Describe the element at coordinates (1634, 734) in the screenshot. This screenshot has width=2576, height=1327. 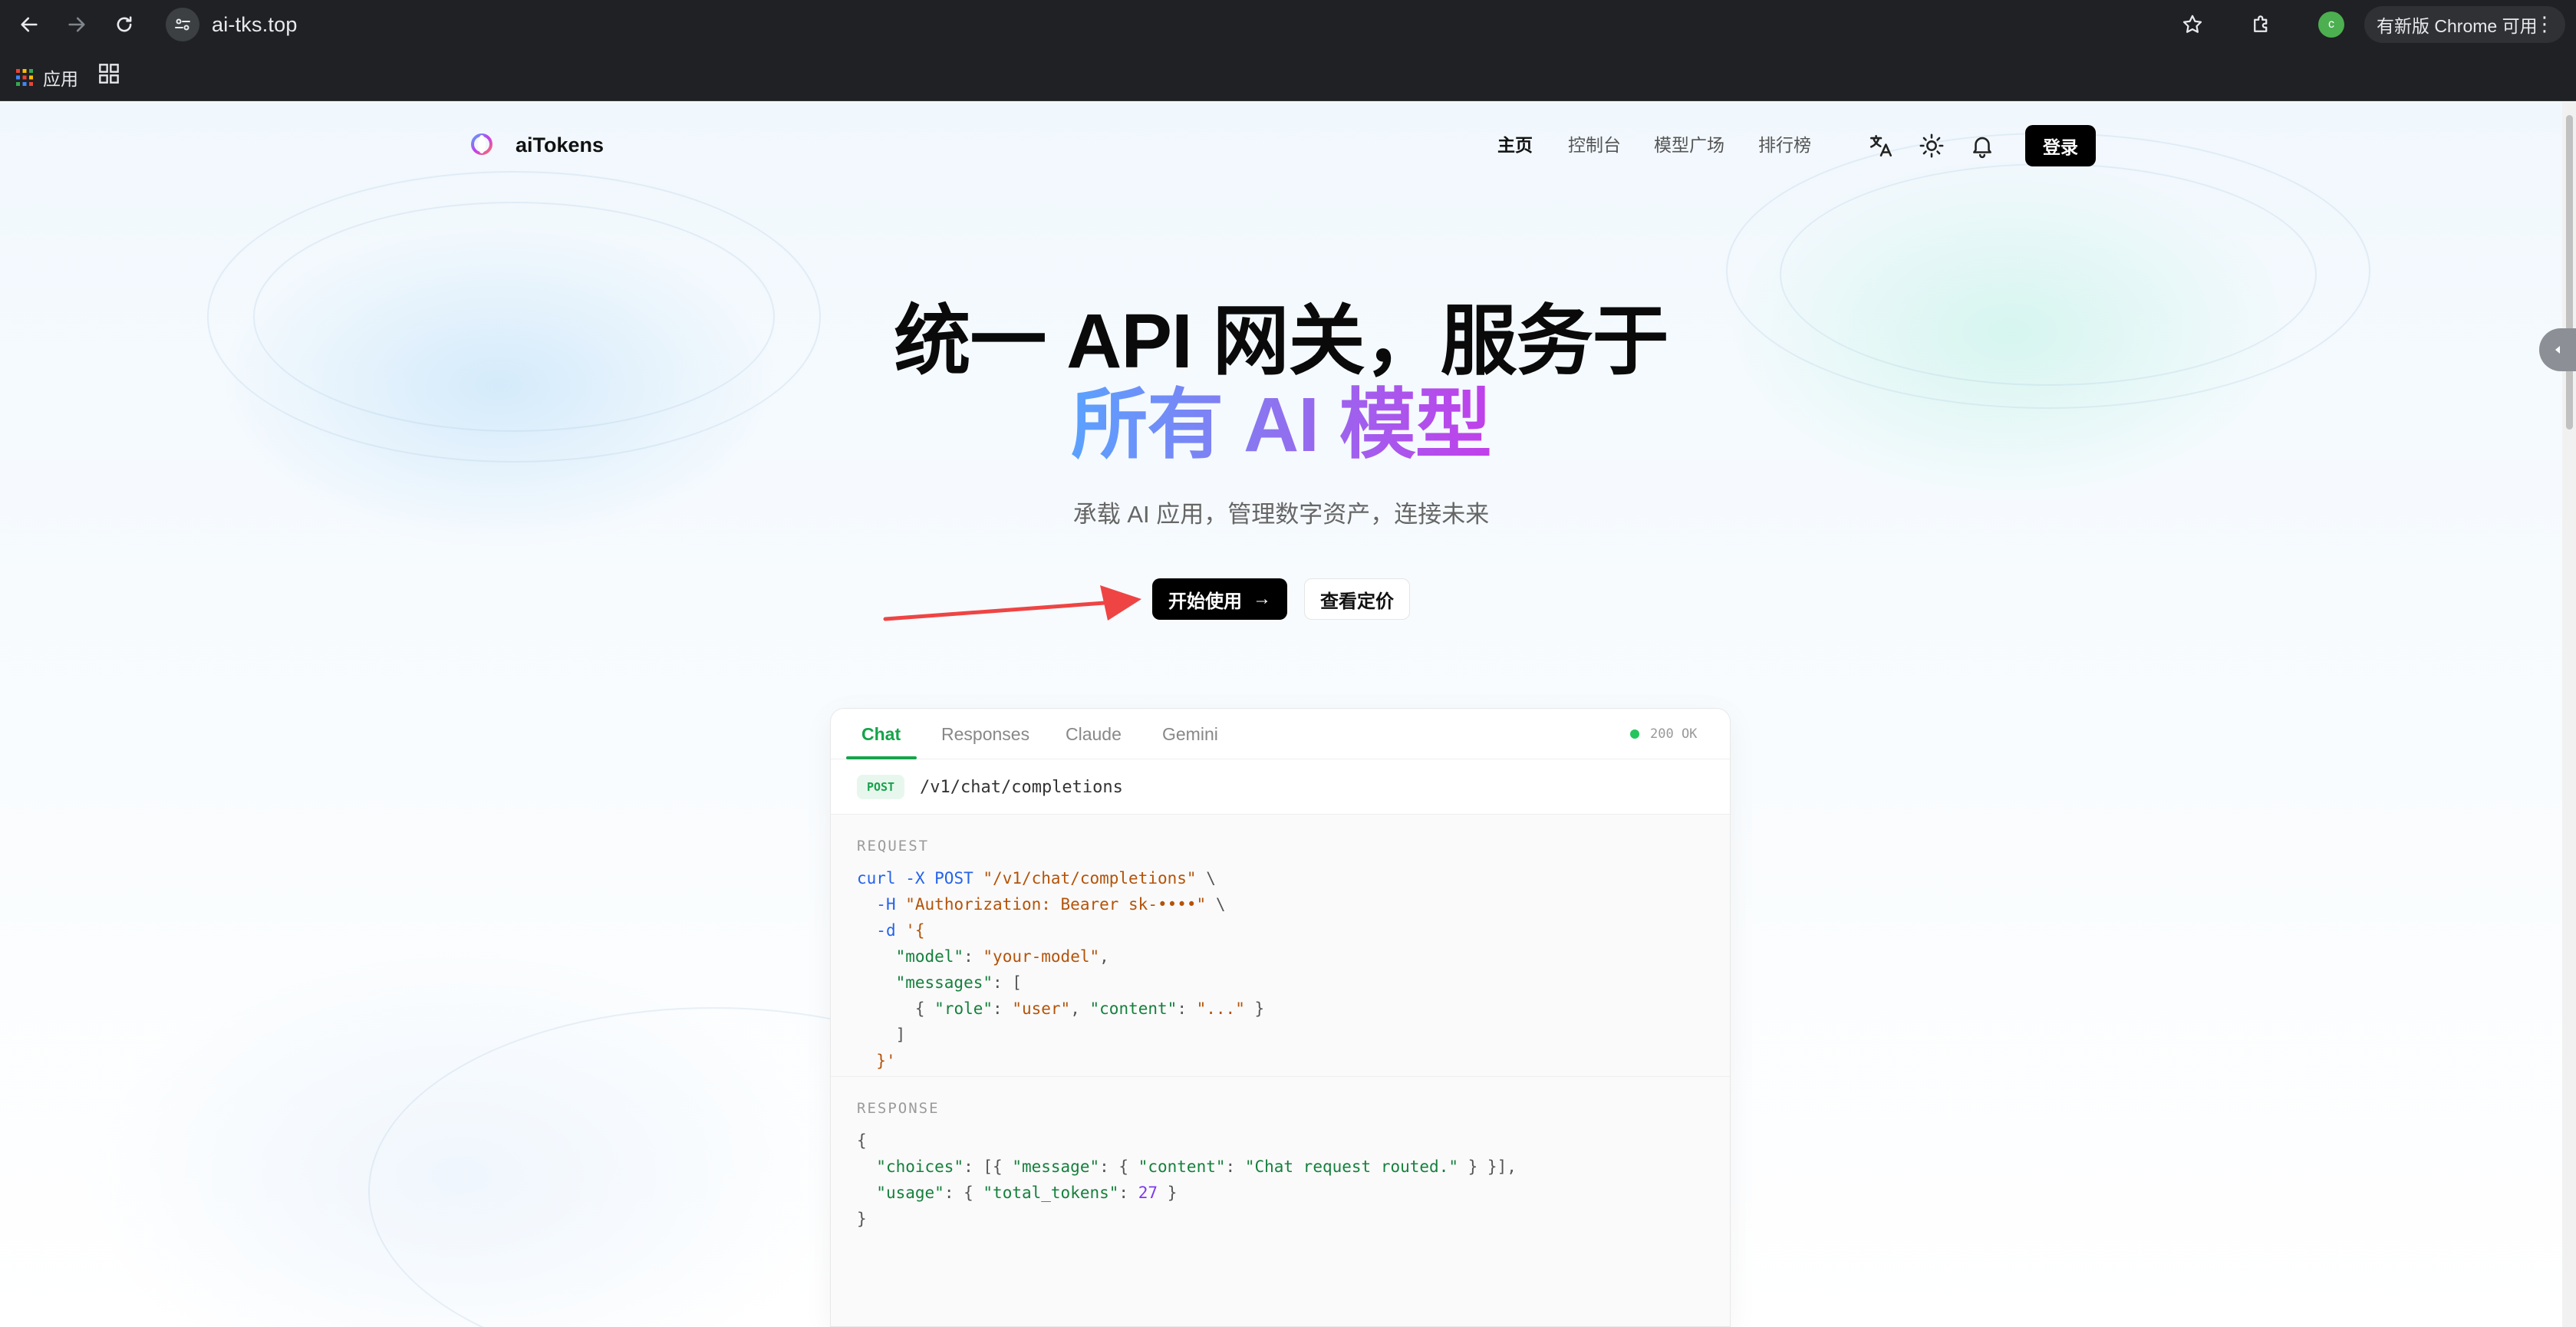
I see `status-dot-icon` at that location.